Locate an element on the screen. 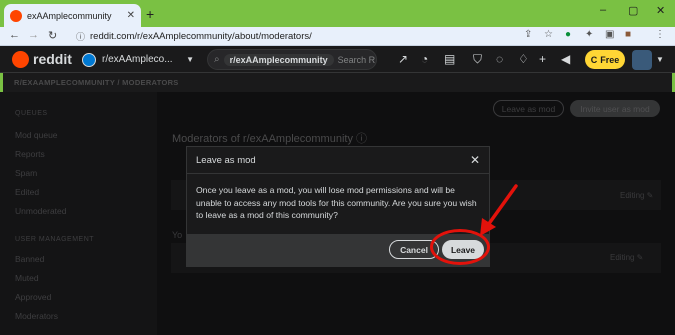 The width and height of the screenshot is (675, 335). maximize-icon: ▢ is located at coordinates (633, 10).